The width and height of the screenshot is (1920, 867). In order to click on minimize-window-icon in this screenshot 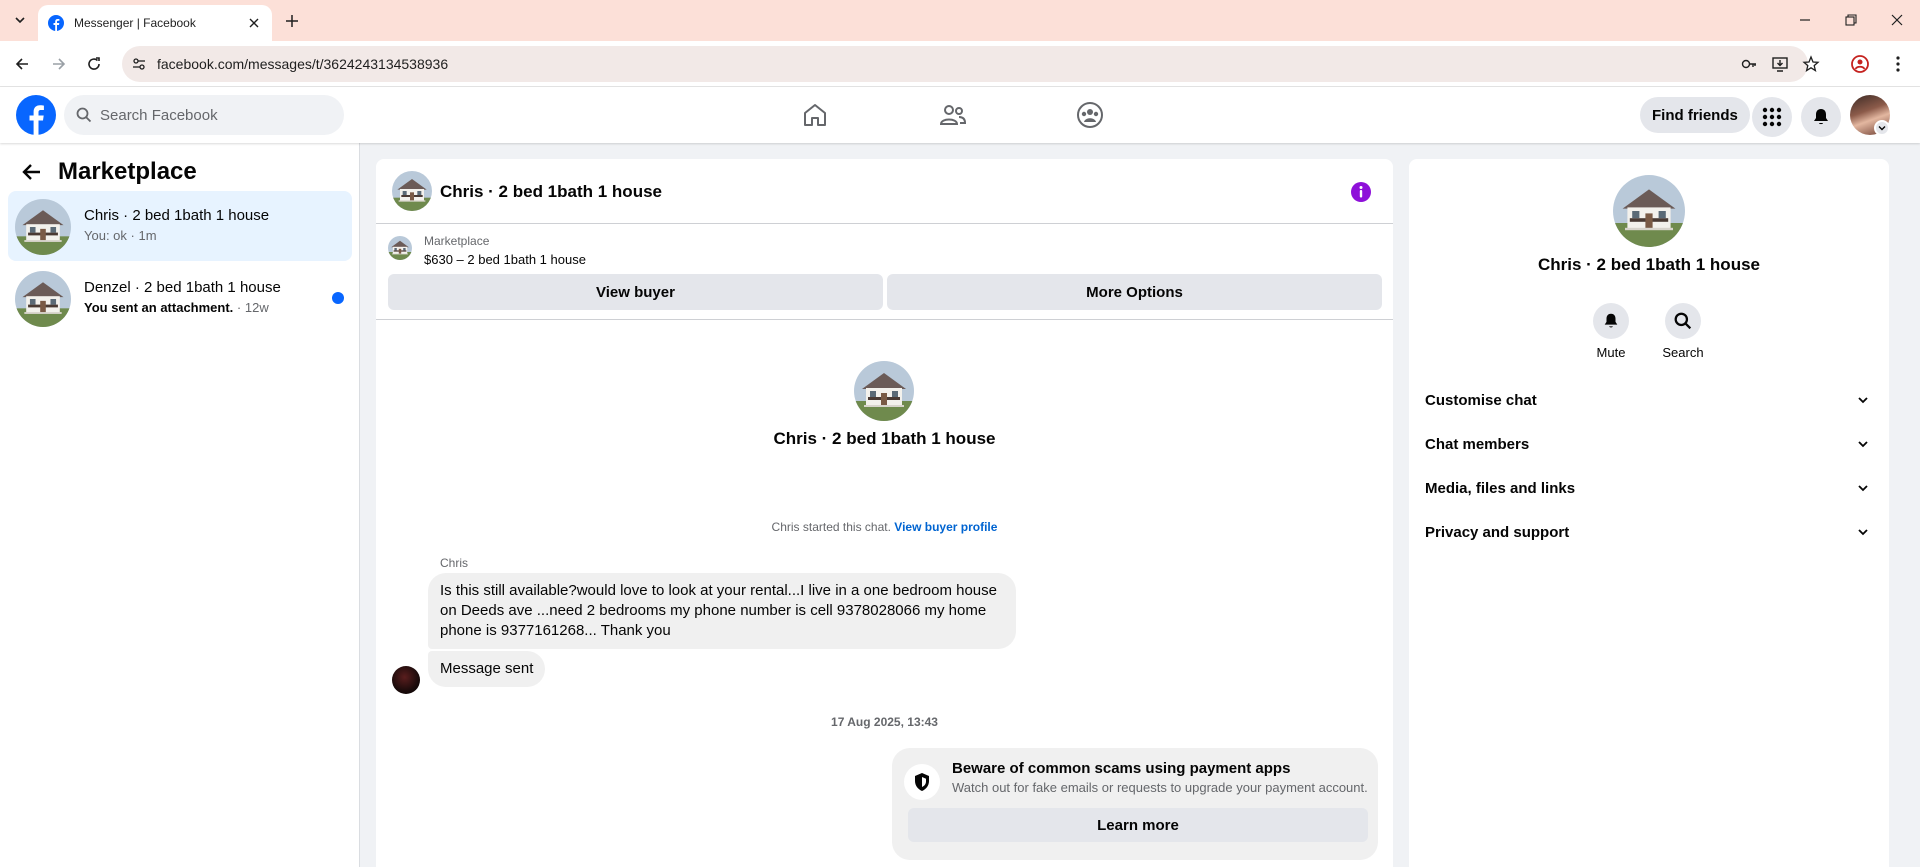, I will do `click(1805, 20)`.